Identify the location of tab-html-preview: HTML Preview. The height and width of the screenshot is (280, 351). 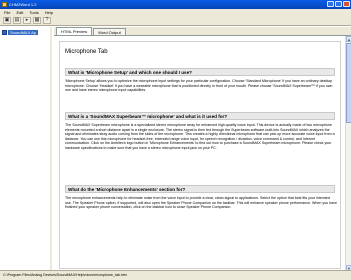
(74, 31).